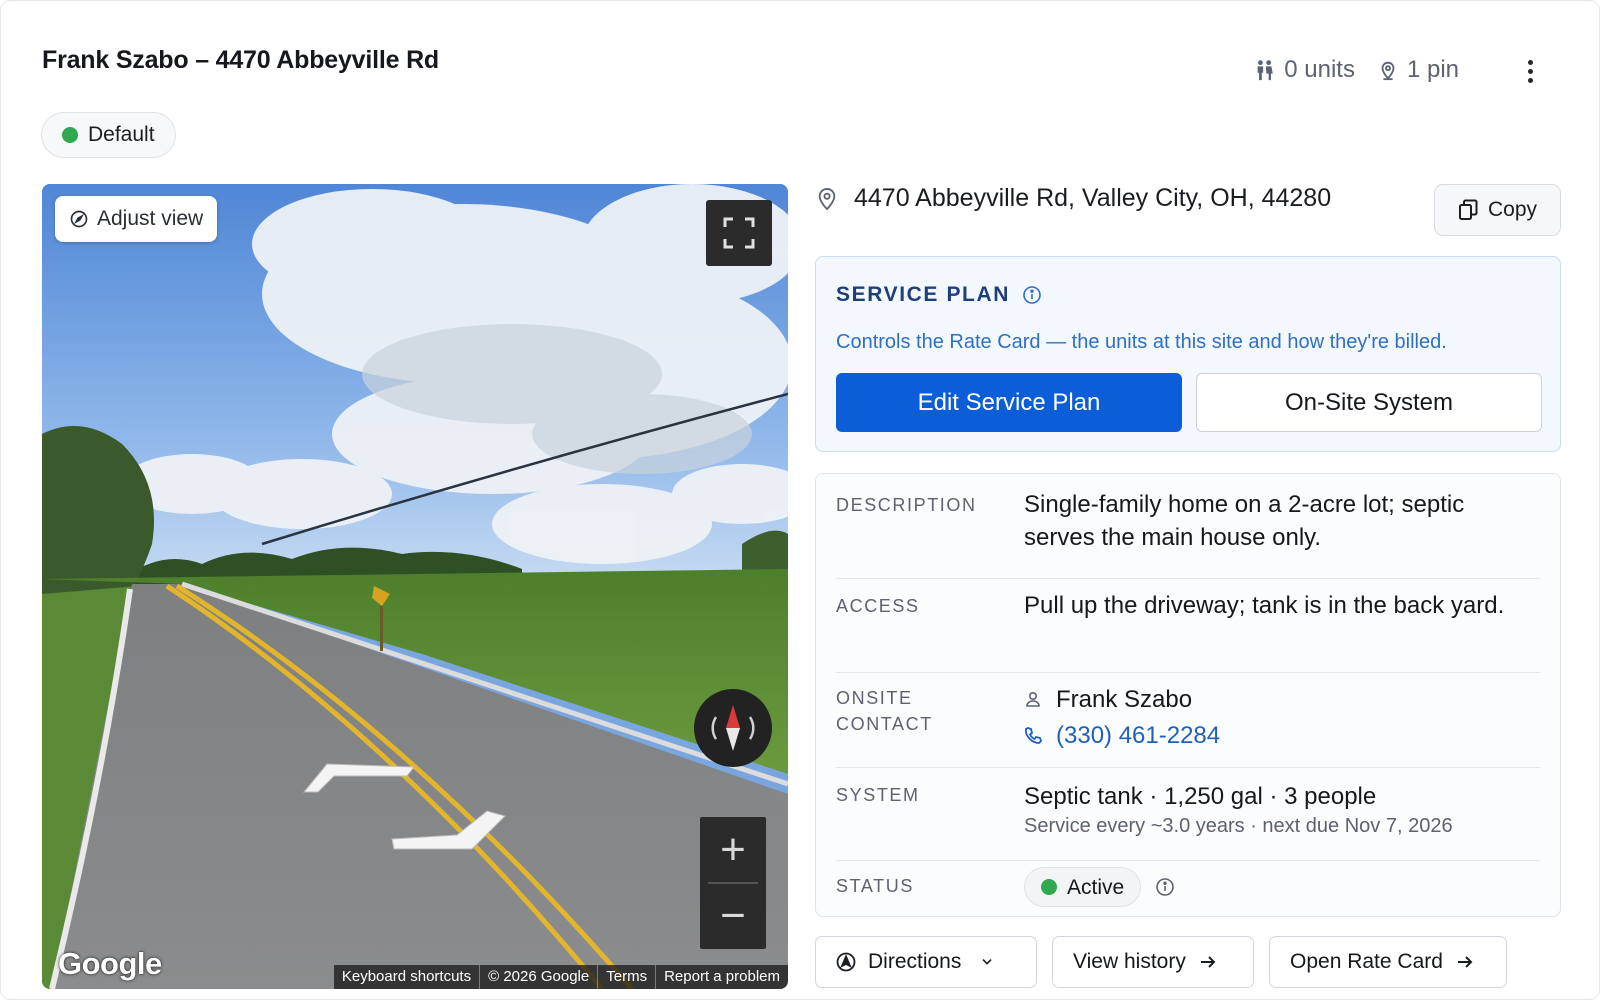  I want to click on adjust-view-button: Adjust view, so click(136, 219).